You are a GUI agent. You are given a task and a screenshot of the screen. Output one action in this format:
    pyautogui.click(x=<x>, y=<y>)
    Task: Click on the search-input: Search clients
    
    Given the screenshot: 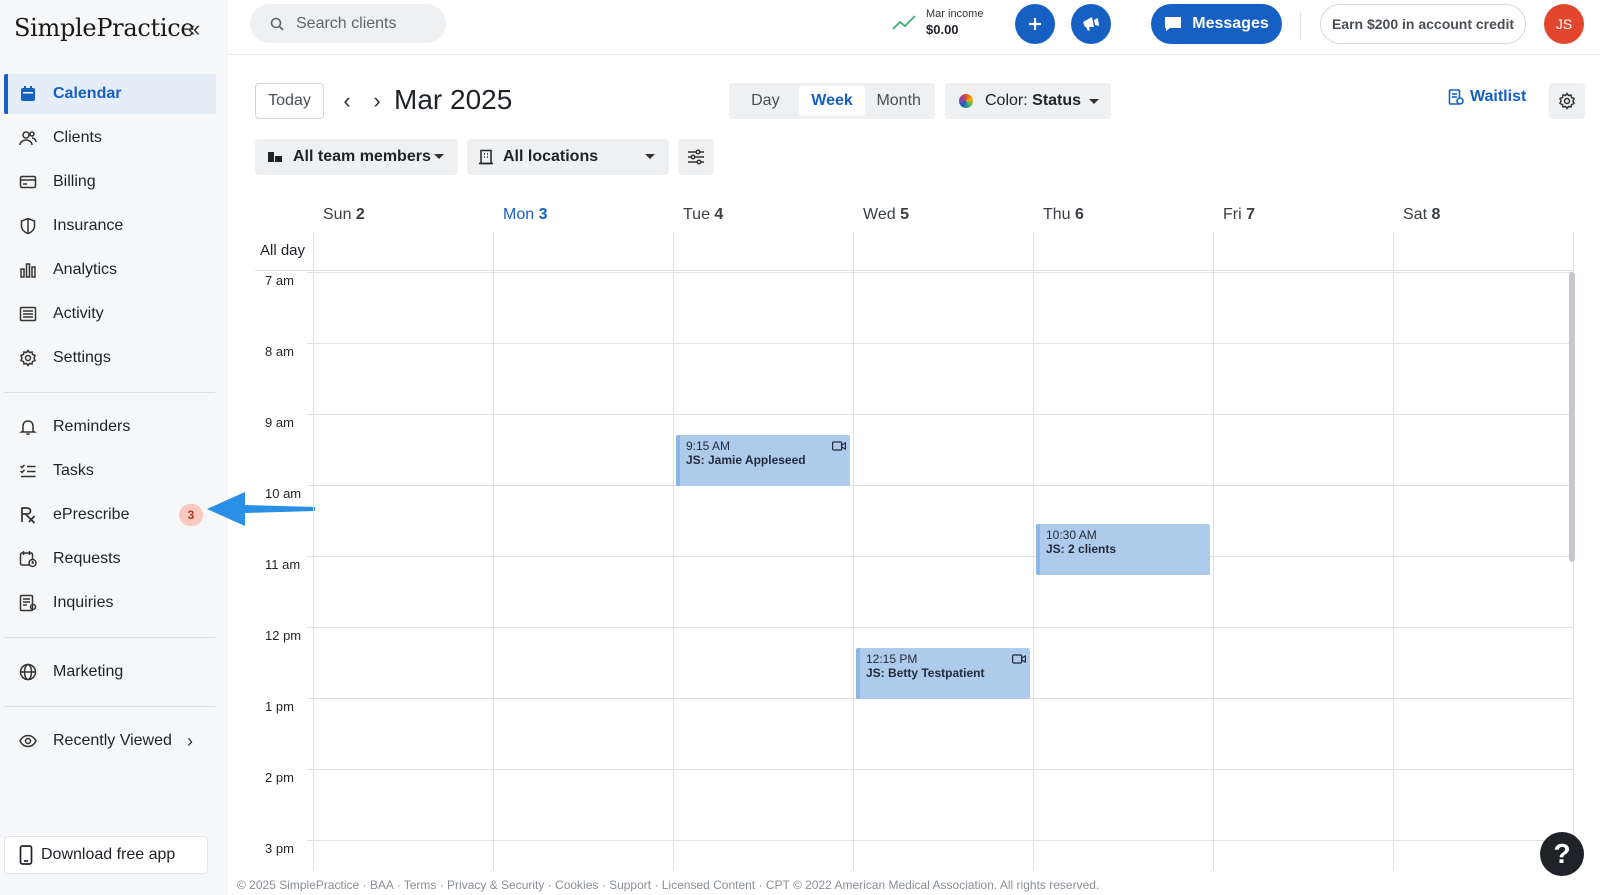 What is the action you would take?
    pyautogui.click(x=348, y=23)
    